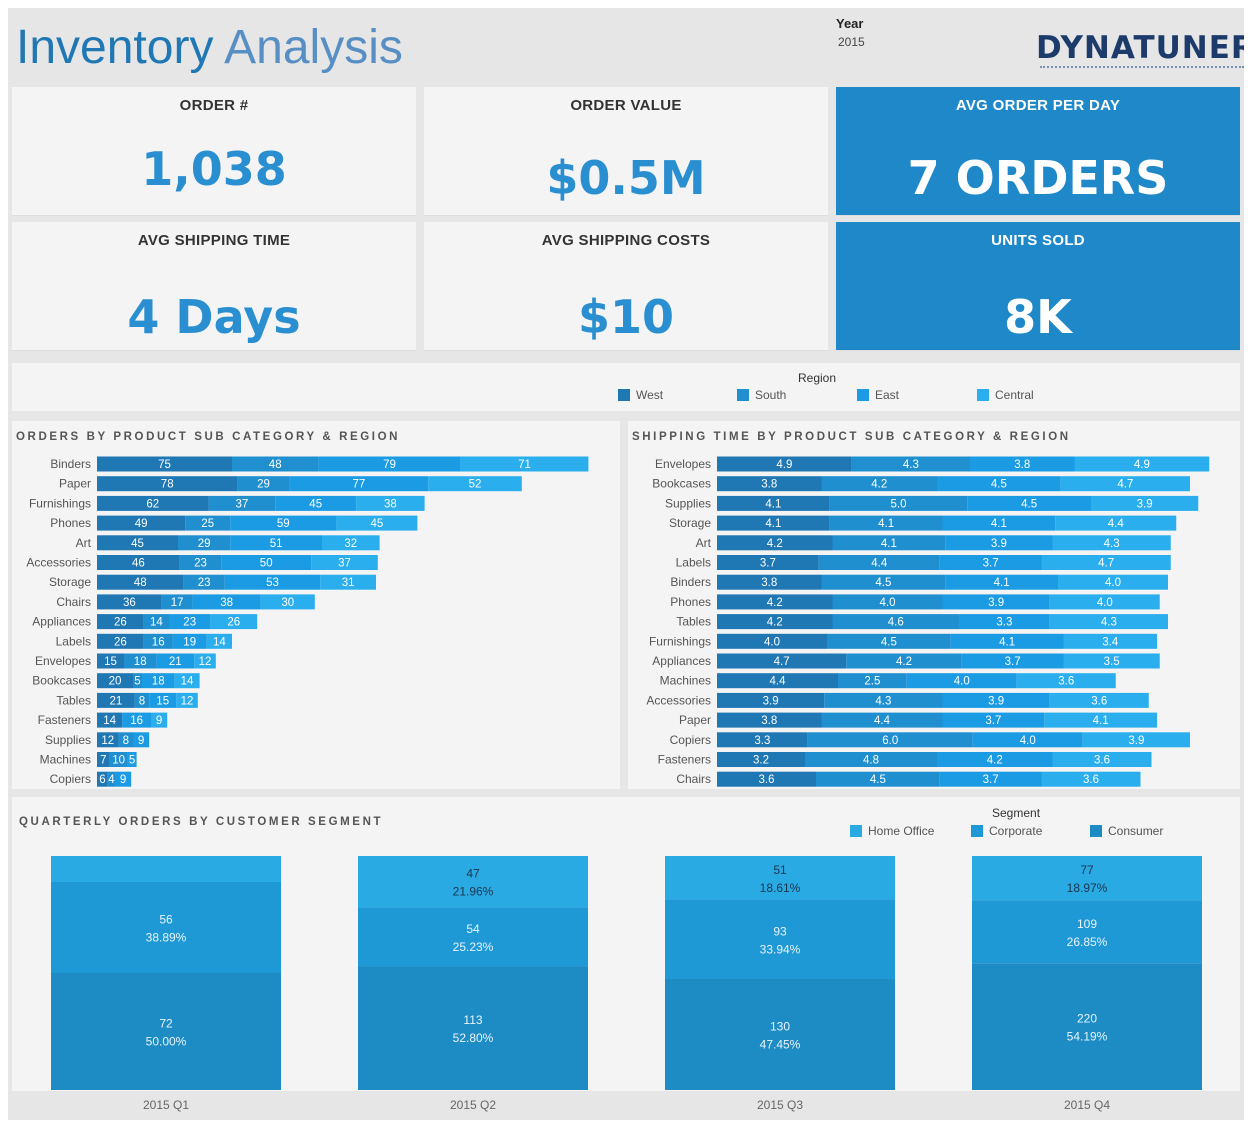  What do you see at coordinates (129, 603) in the screenshot?
I see `data-label: 36` at bounding box center [129, 603].